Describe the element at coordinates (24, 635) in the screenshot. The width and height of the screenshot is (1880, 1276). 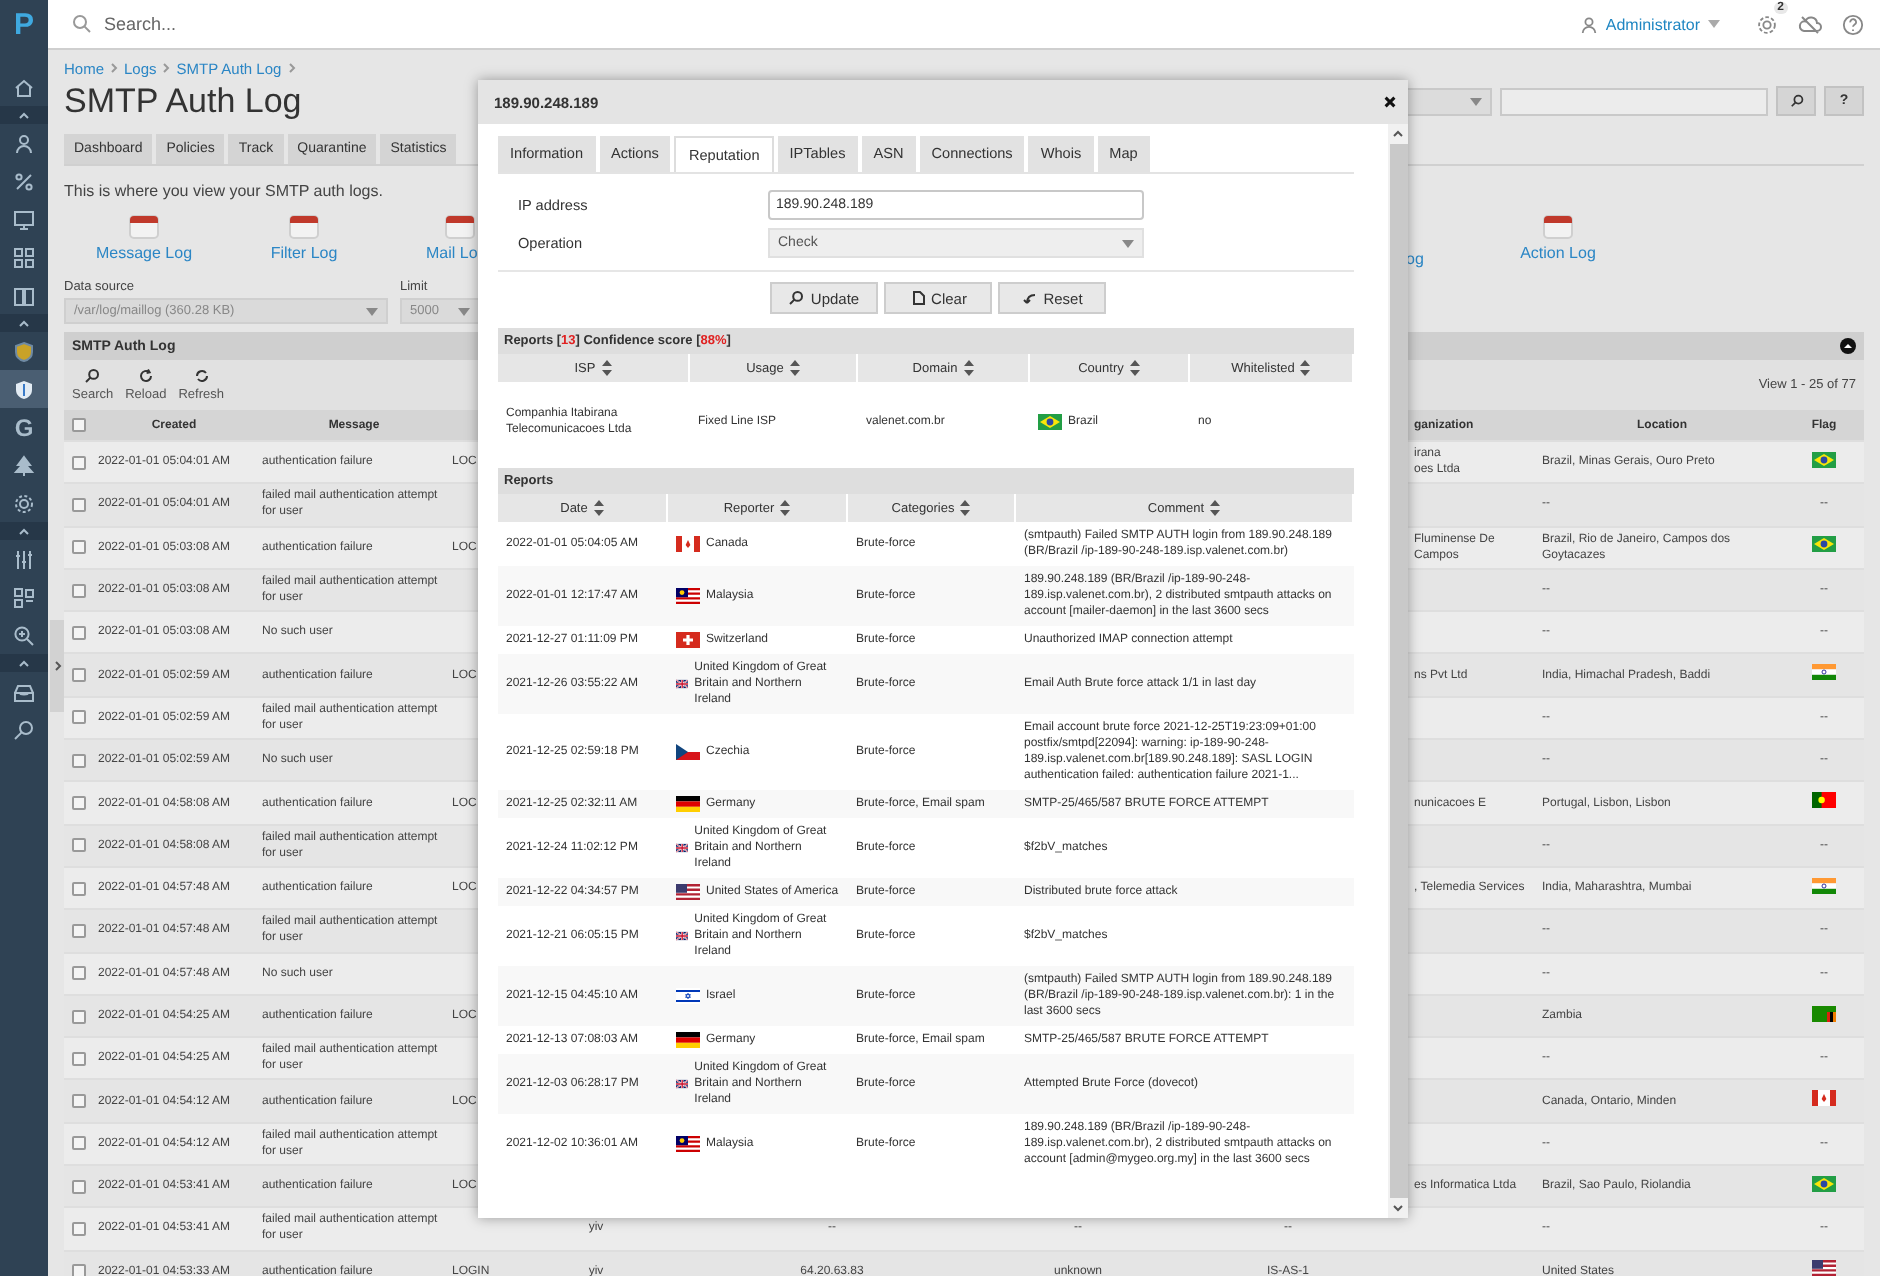
I see `zoom-in-icon` at that location.